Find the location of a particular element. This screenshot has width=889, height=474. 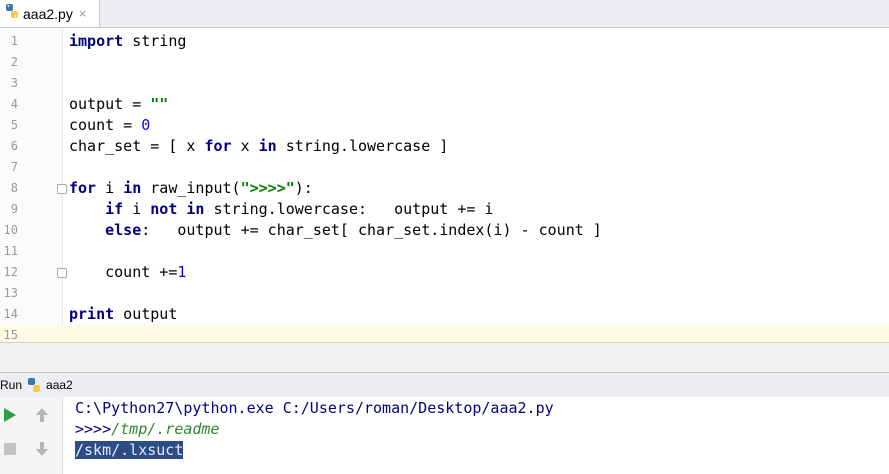

line-number: 9 is located at coordinates (14, 209).